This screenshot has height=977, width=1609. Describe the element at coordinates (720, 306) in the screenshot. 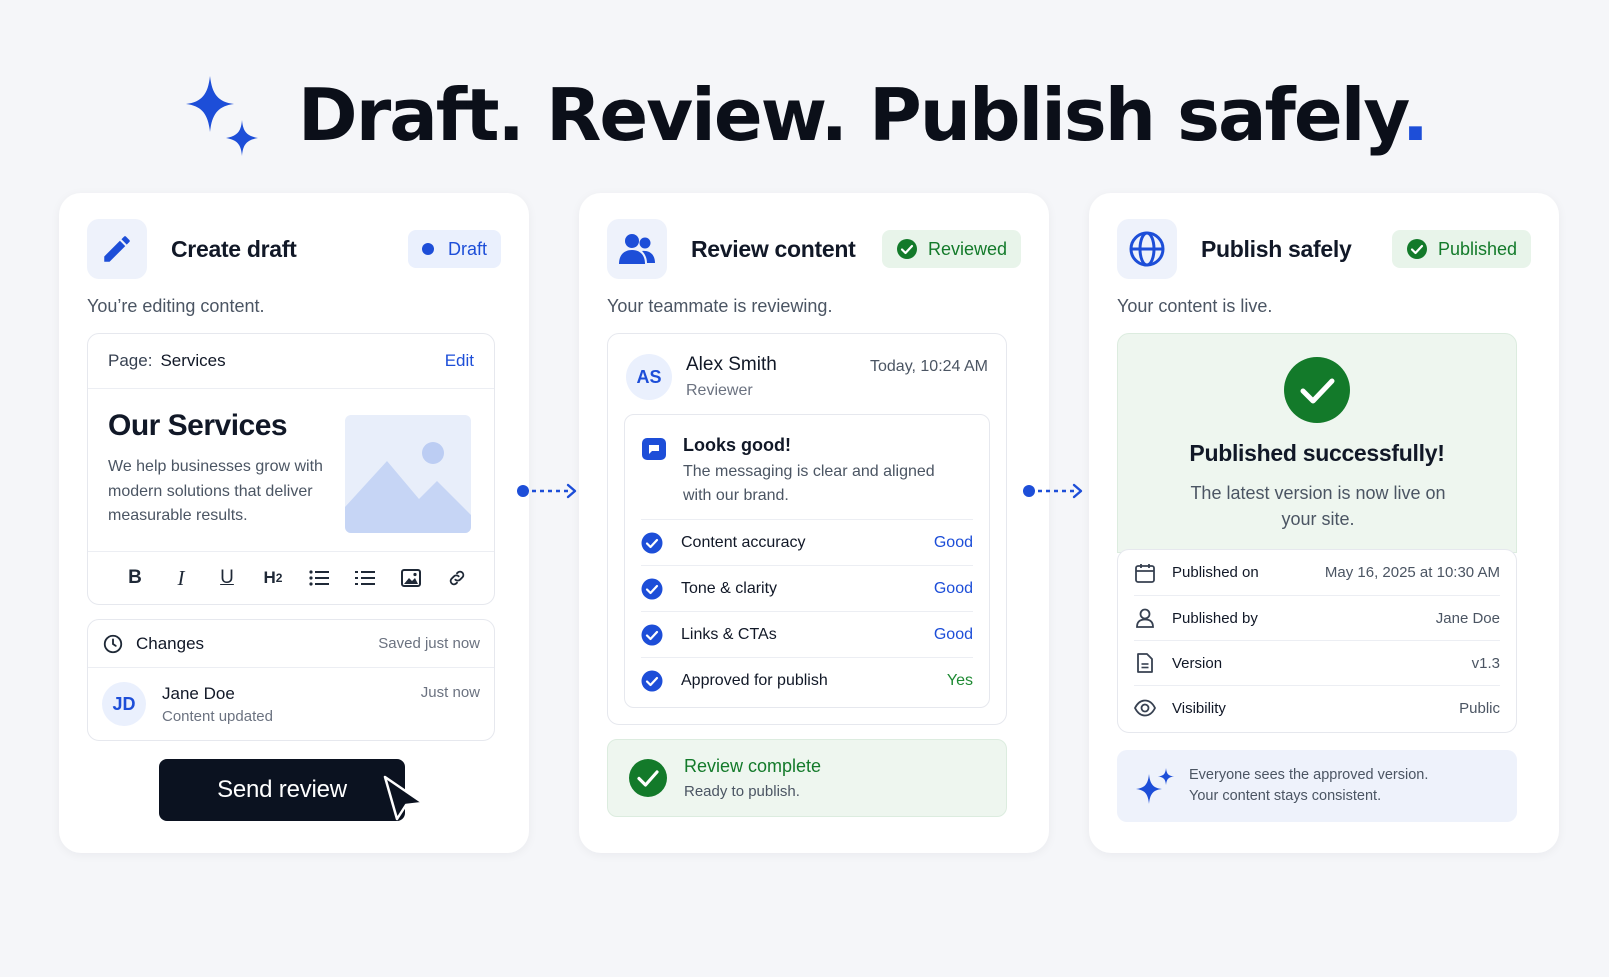

I see `card-subtitle: Your teammate is reviewing.` at that location.